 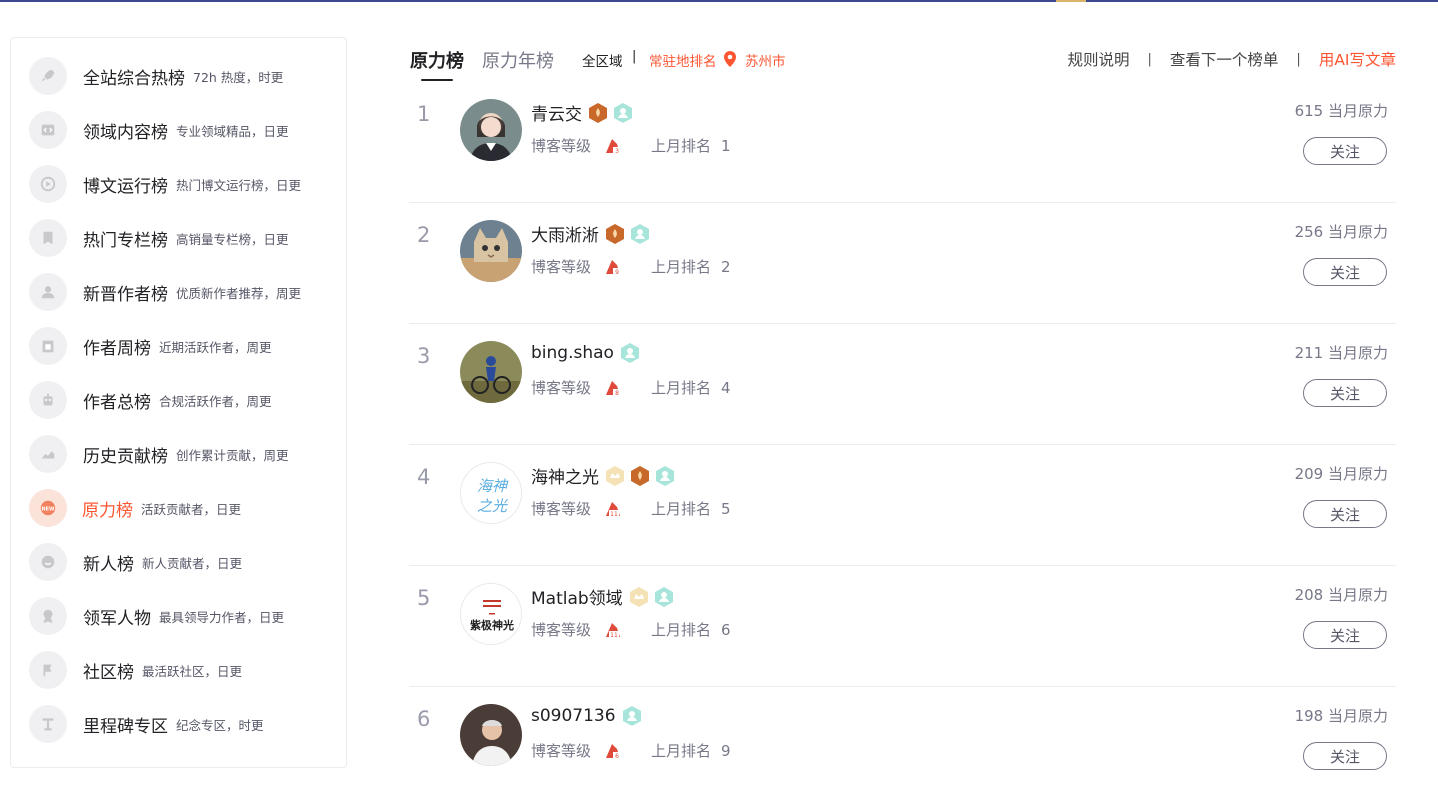 What do you see at coordinates (518, 60) in the screenshot?
I see `tab-yearly-ranking: 原力年榜` at bounding box center [518, 60].